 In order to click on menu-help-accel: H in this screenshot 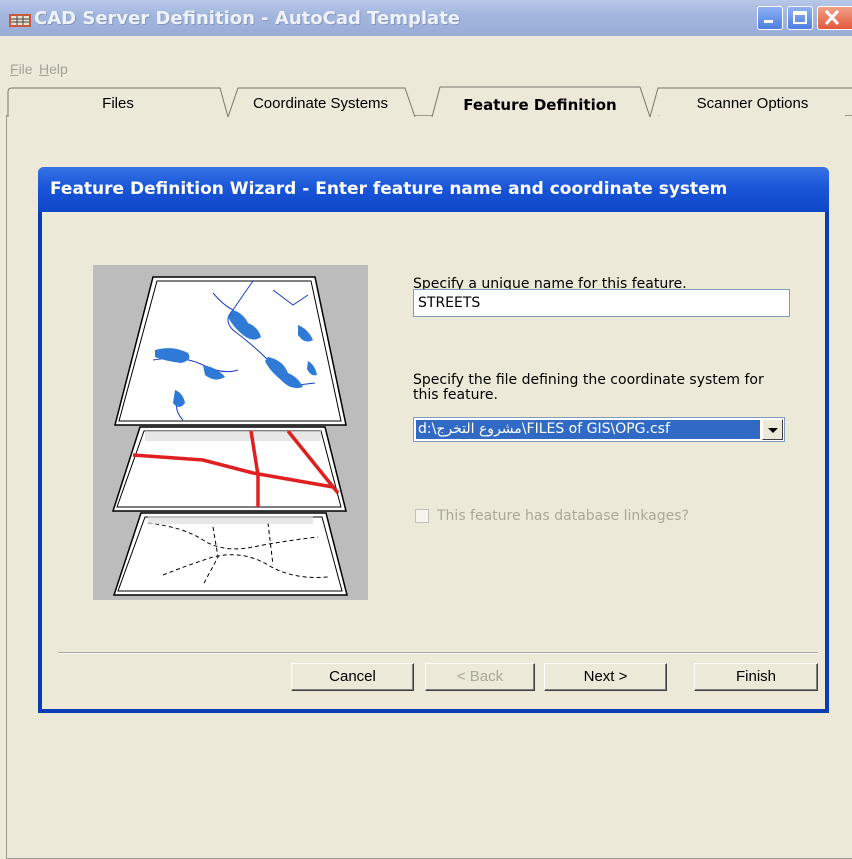, I will do `click(44, 69)`.